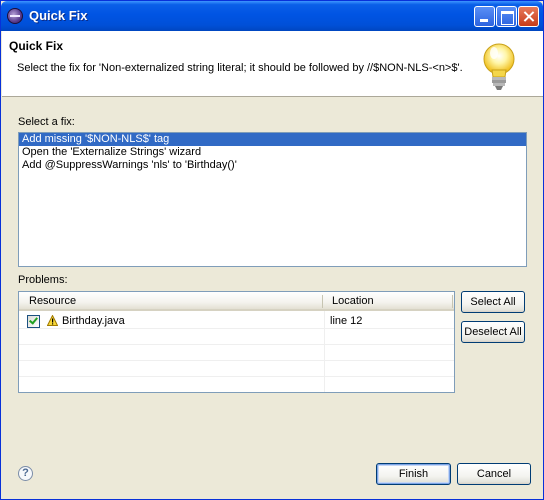  I want to click on problems-table-header: Resource Location, so click(236, 301).